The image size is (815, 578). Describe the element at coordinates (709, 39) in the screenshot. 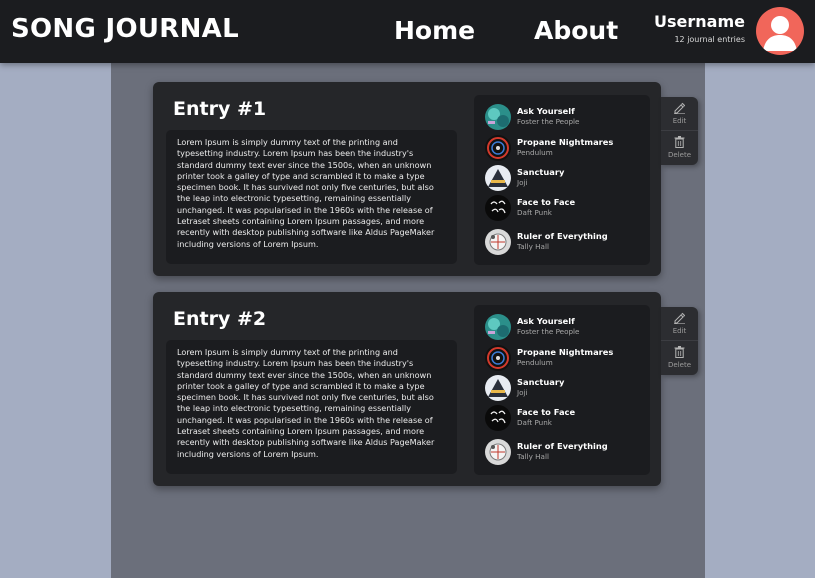

I see `journal-entry-count: 12 journal entries` at that location.